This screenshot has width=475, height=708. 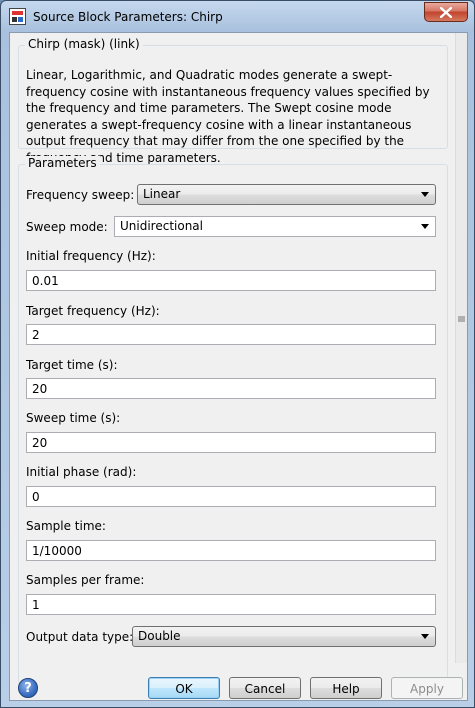 What do you see at coordinates (231, 496) in the screenshot?
I see `initial-phase-field: 0` at bounding box center [231, 496].